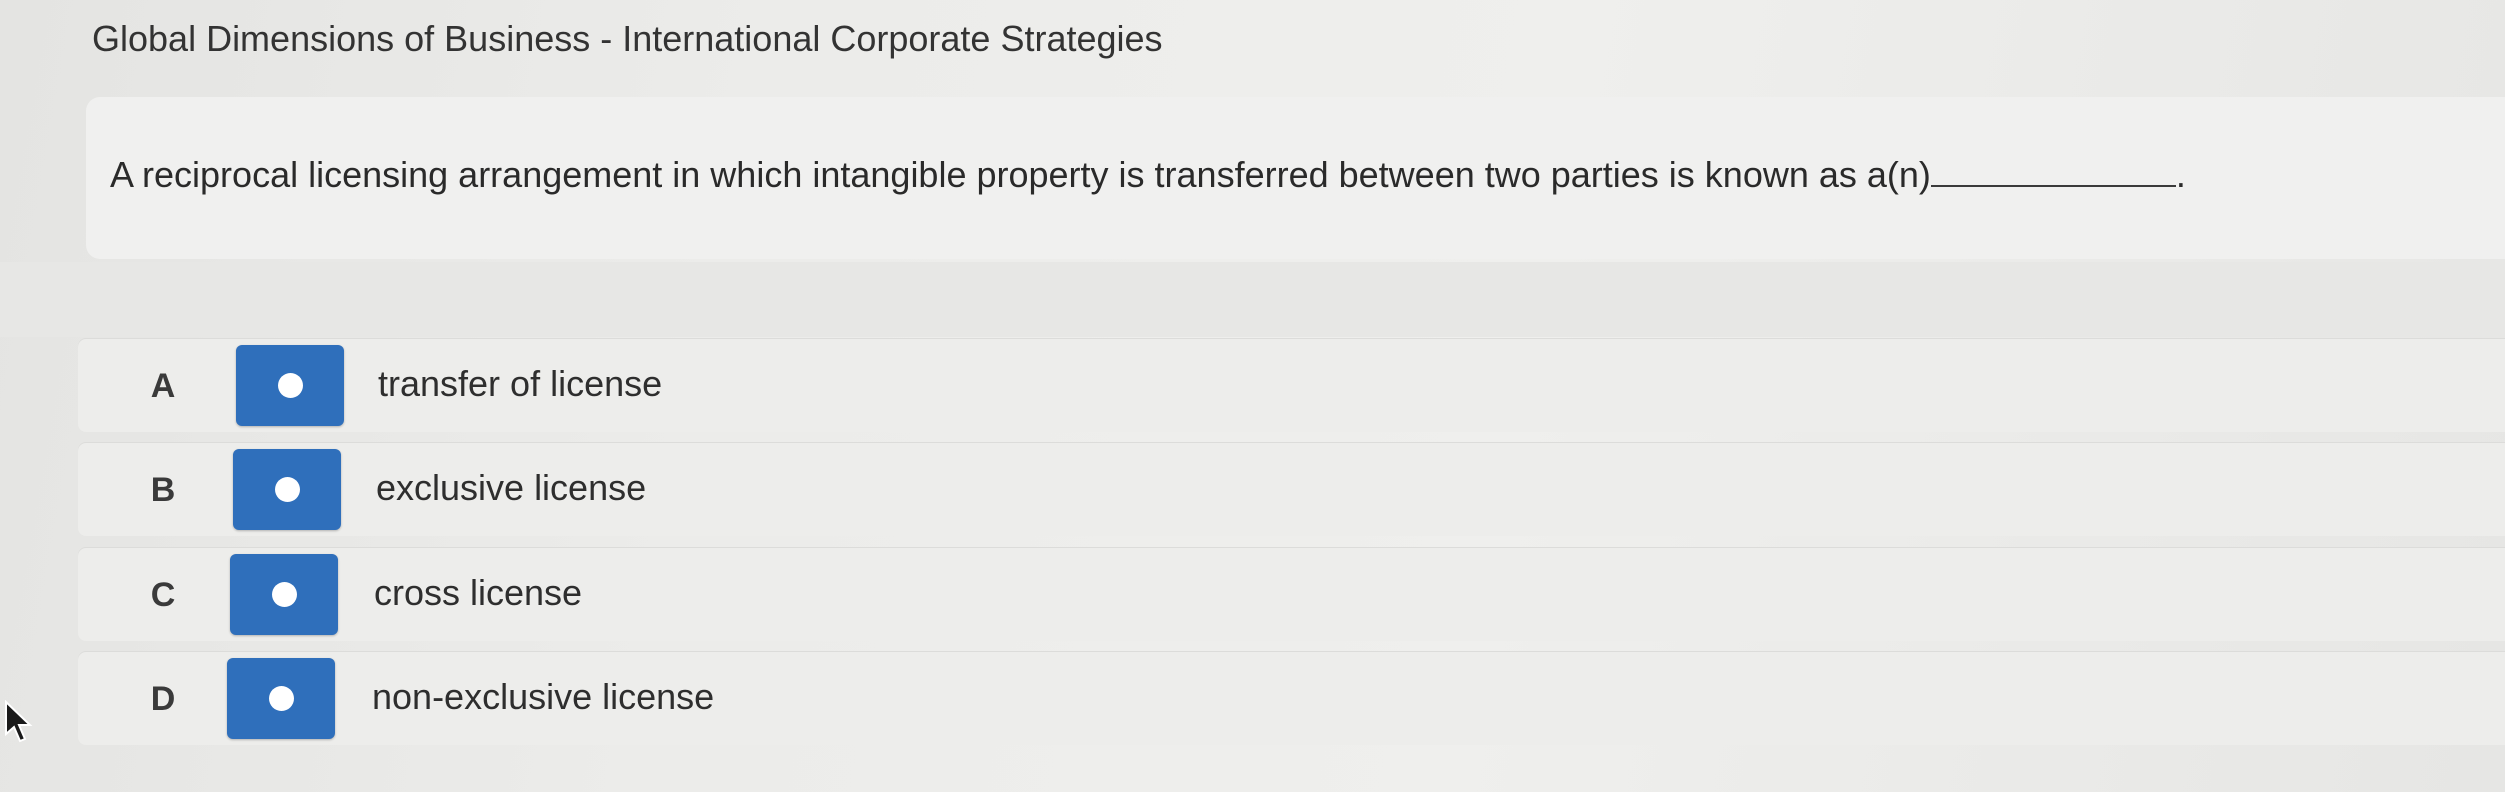 The image size is (2505, 792). What do you see at coordinates (520, 384) in the screenshot?
I see `option-label: transfer of license` at bounding box center [520, 384].